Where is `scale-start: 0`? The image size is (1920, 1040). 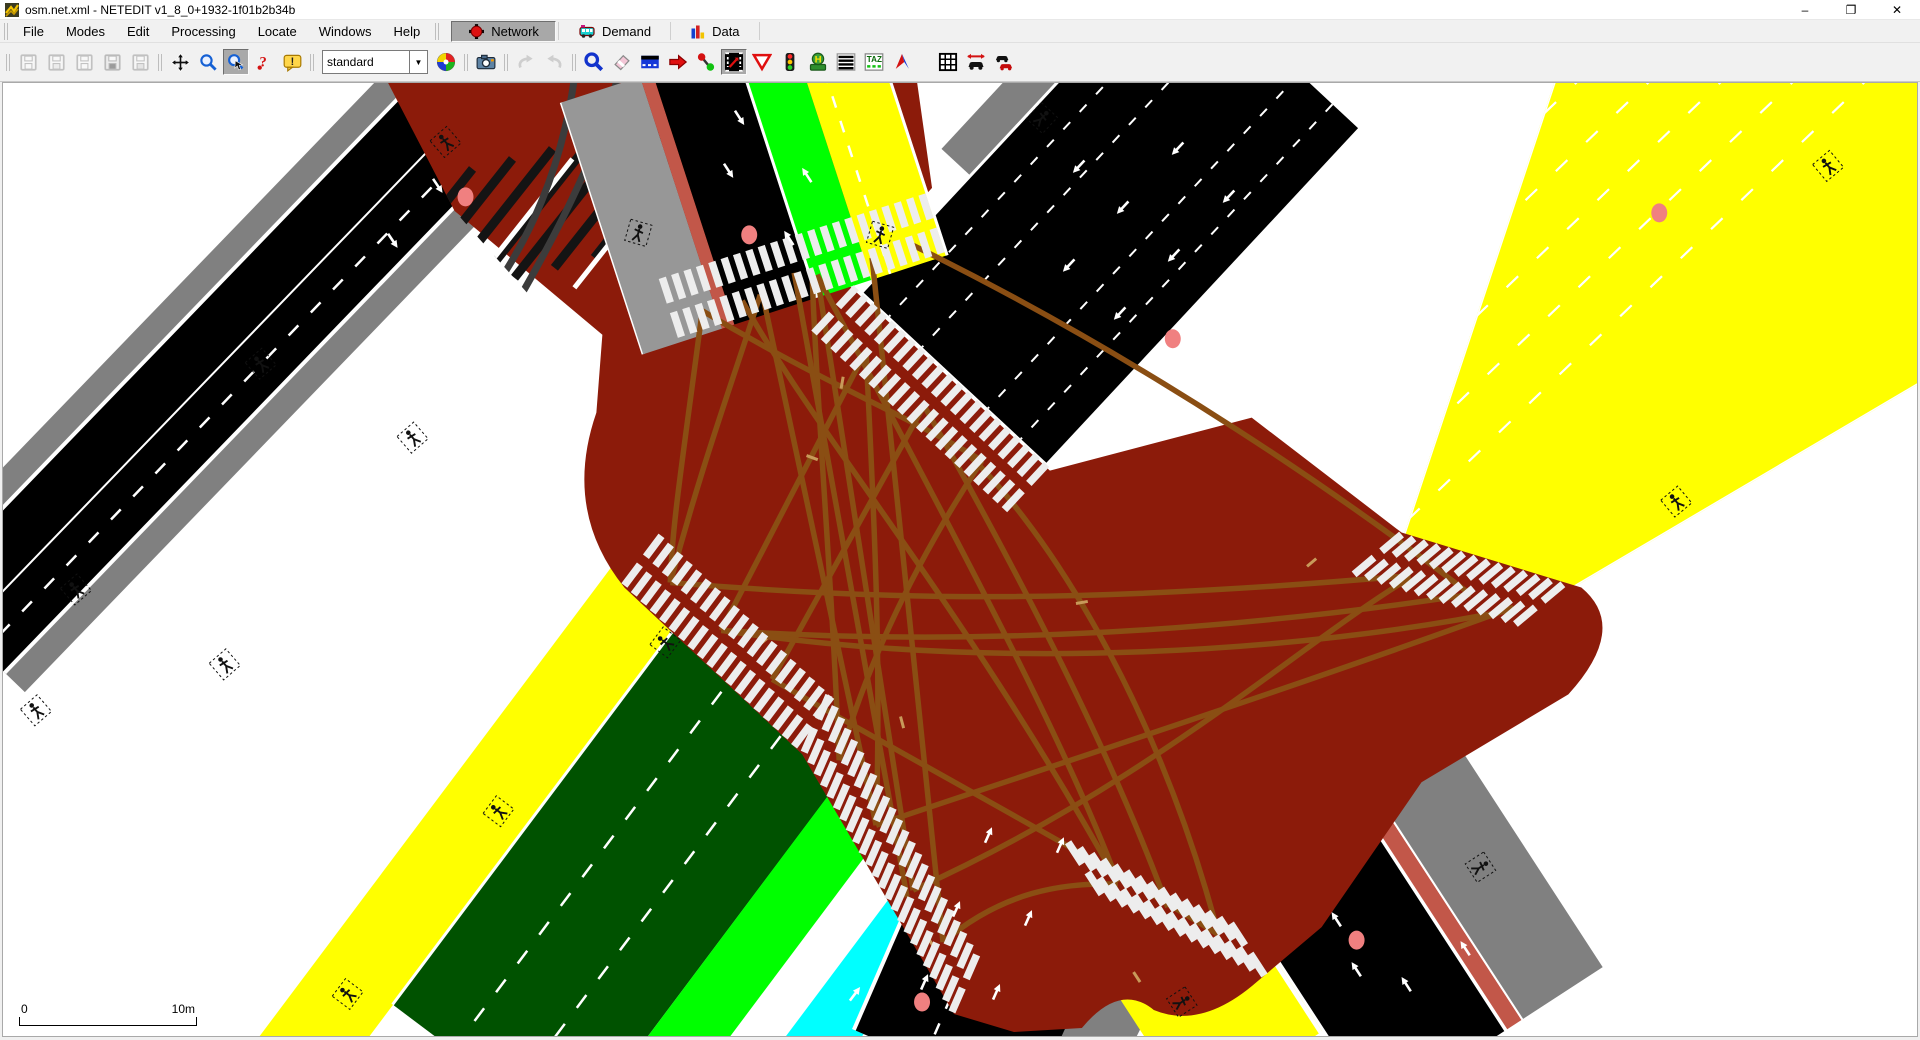 scale-start: 0 is located at coordinates (24, 1009).